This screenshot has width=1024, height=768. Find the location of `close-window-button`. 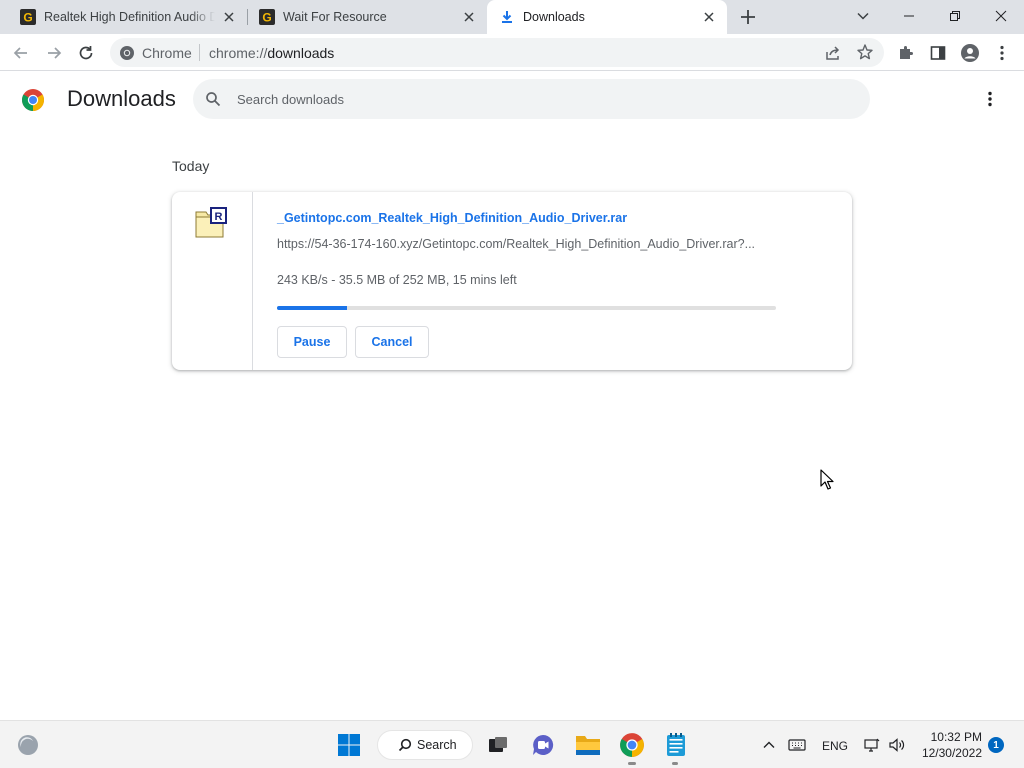

close-window-button is located at coordinates (1001, 16).